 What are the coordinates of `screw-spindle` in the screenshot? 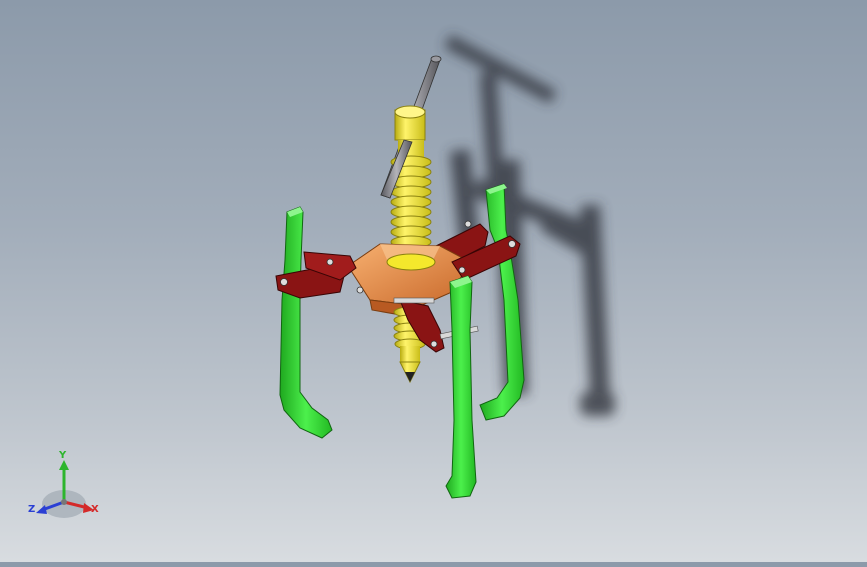 It's located at (411, 182).